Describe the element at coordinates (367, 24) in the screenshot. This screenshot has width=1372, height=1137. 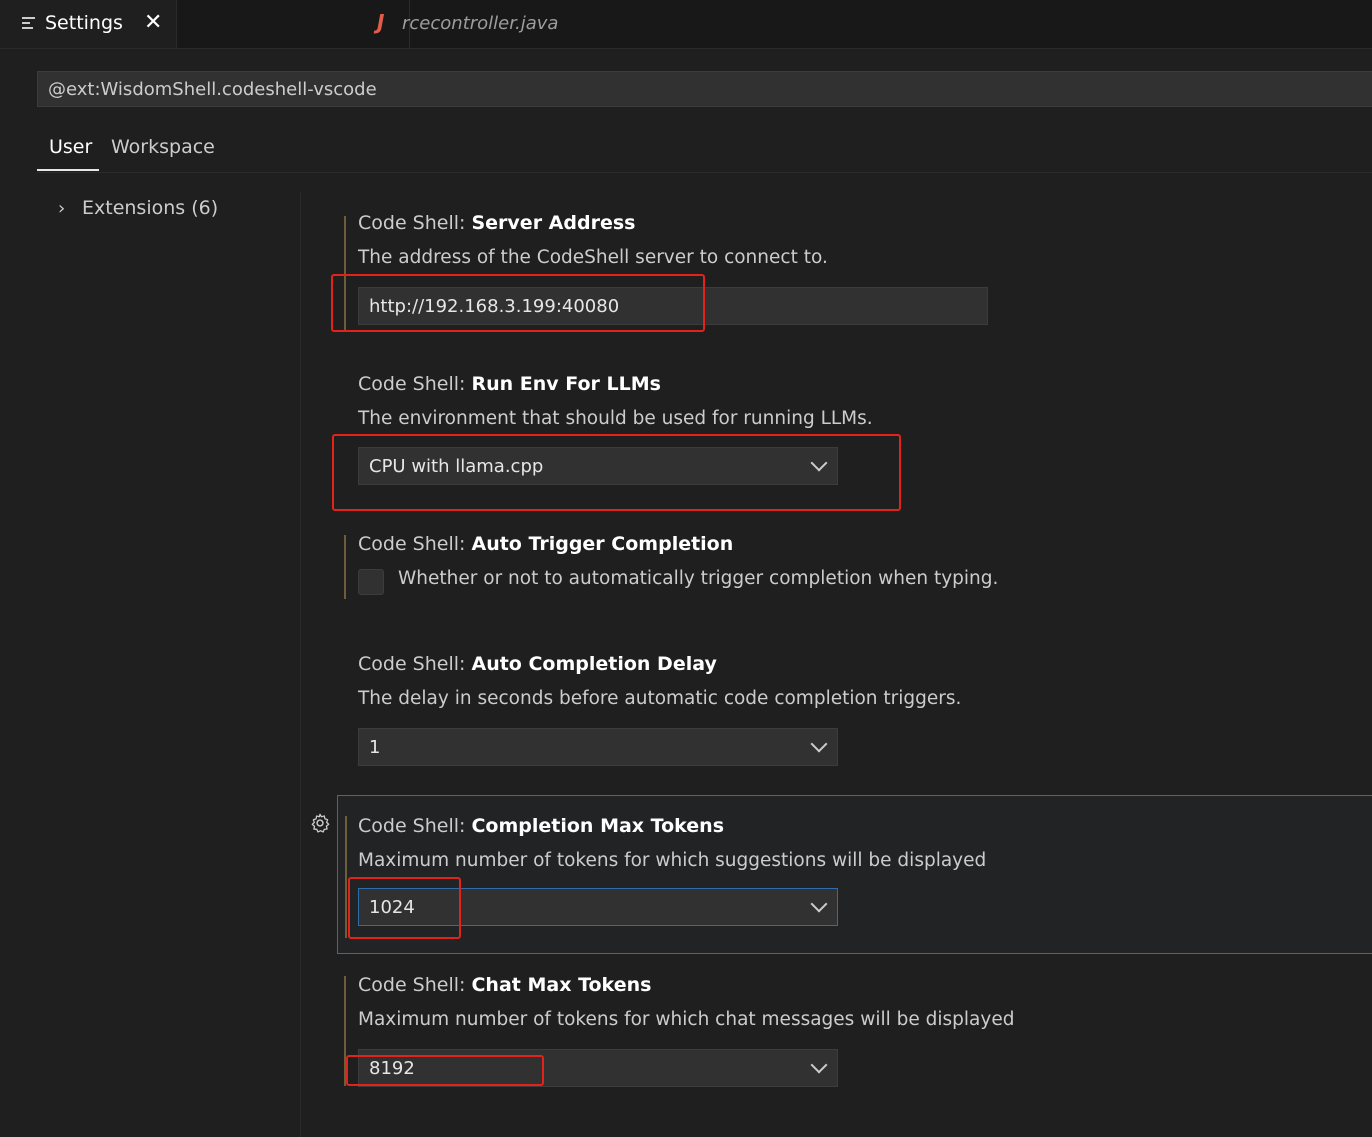
I see `tab-rcecontroller-java: J rcecontroller.java` at that location.